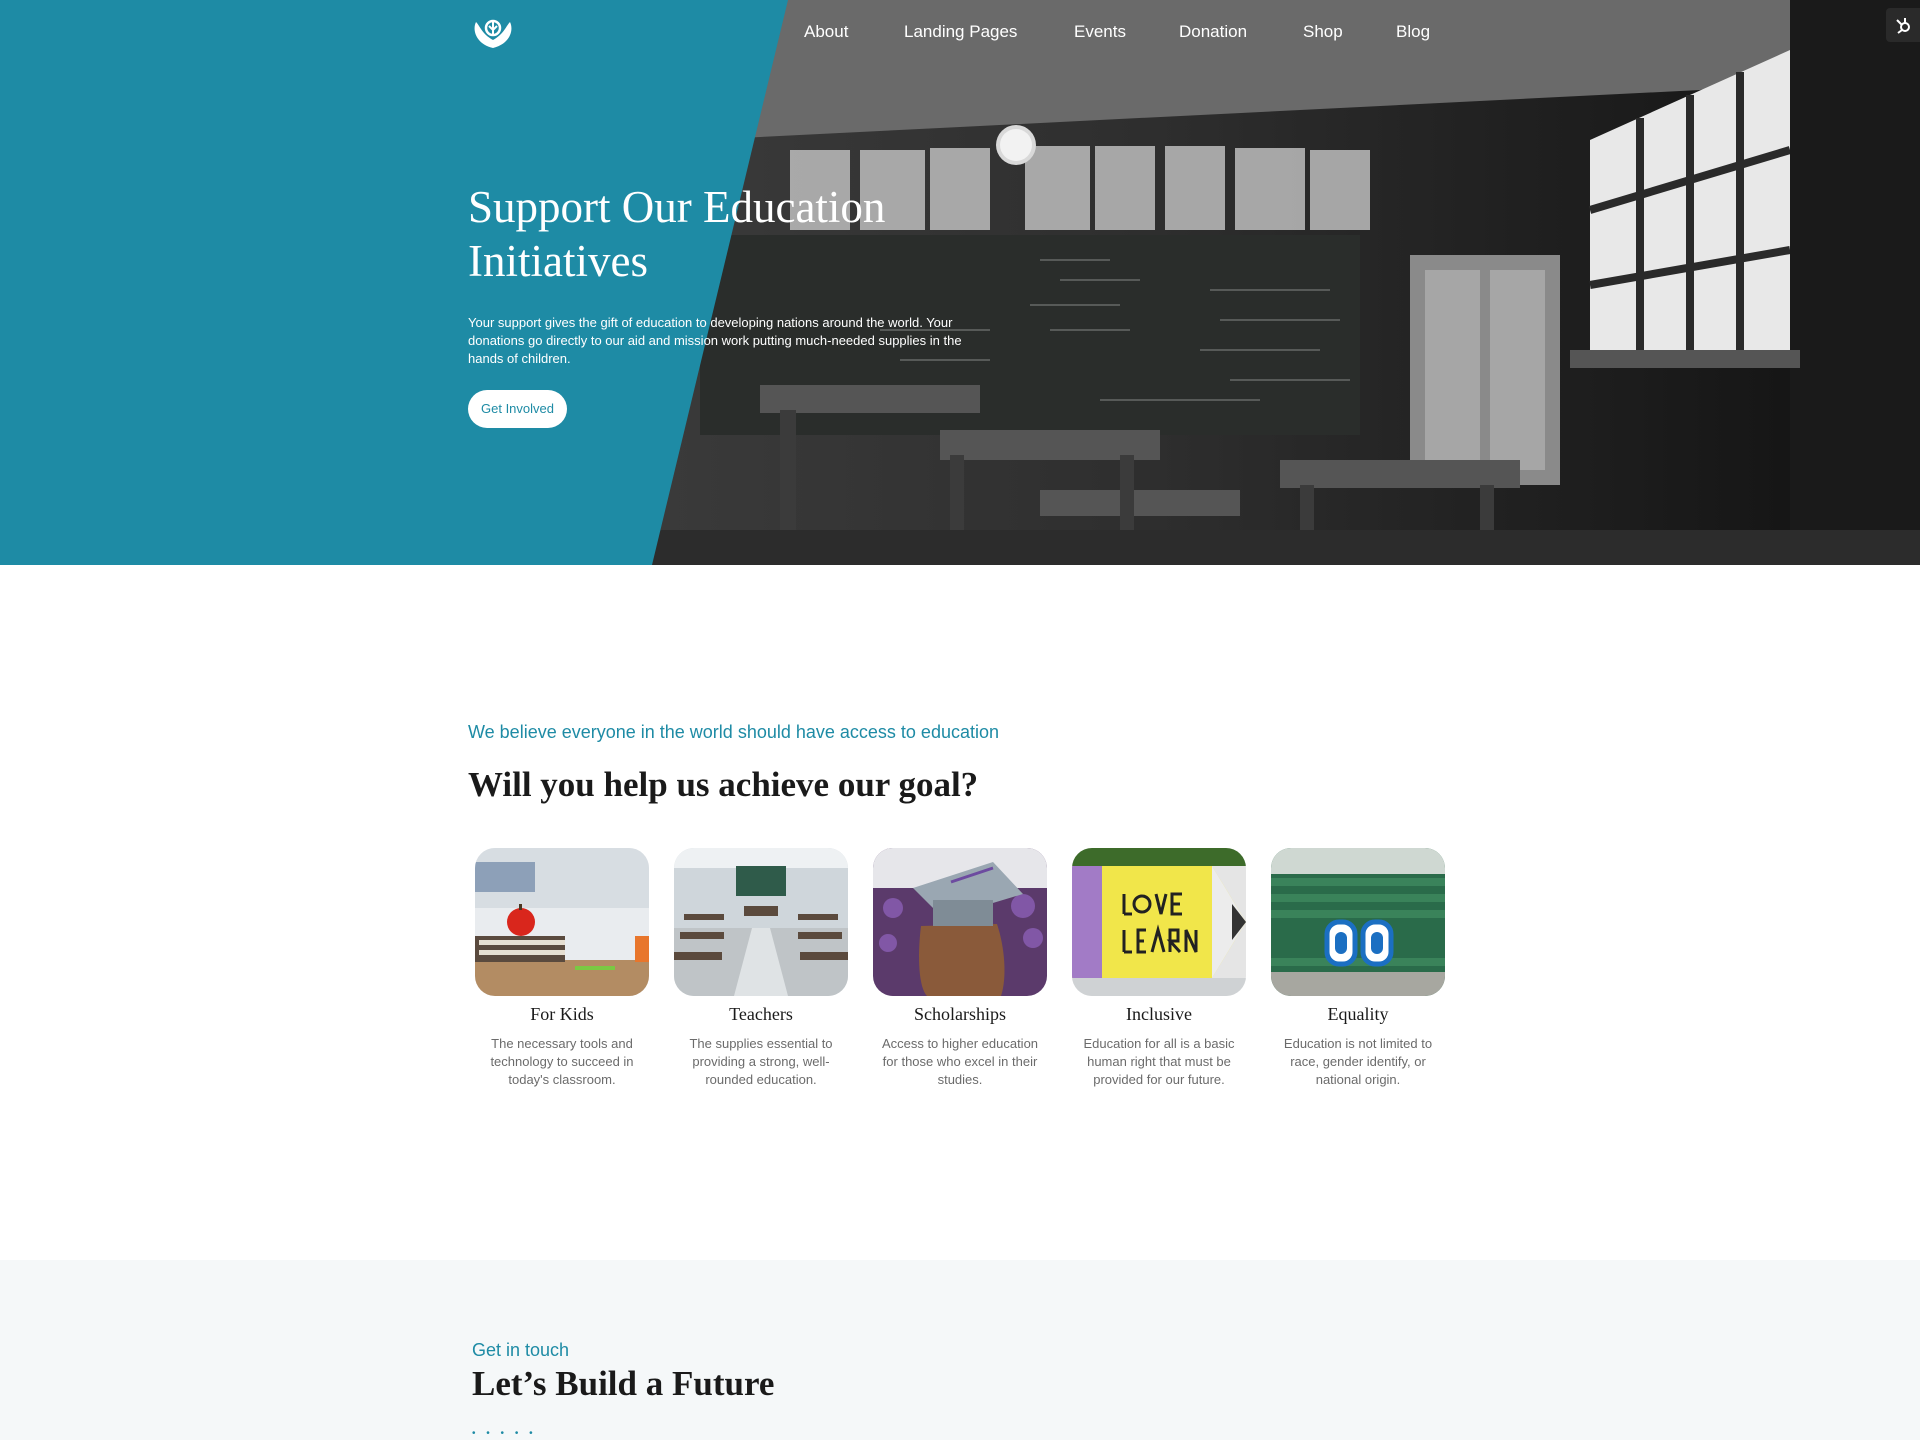  I want to click on card-title: Inclusive, so click(1159, 1014).